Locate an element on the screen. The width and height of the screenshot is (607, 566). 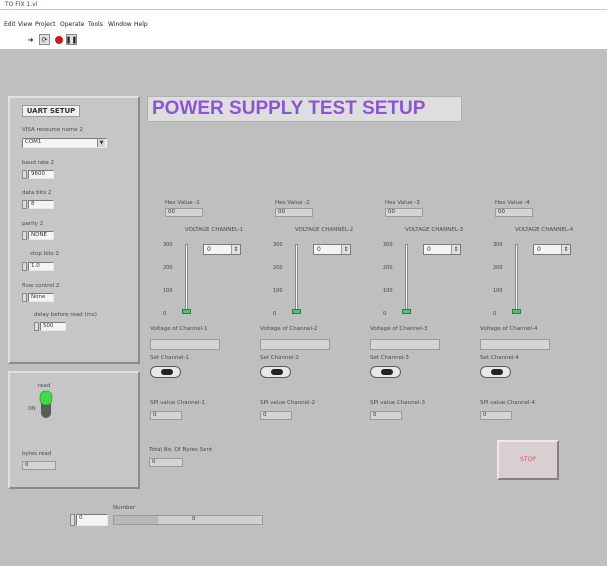
dropdown-arrow-icon: ▼ is located at coordinates (101, 143).